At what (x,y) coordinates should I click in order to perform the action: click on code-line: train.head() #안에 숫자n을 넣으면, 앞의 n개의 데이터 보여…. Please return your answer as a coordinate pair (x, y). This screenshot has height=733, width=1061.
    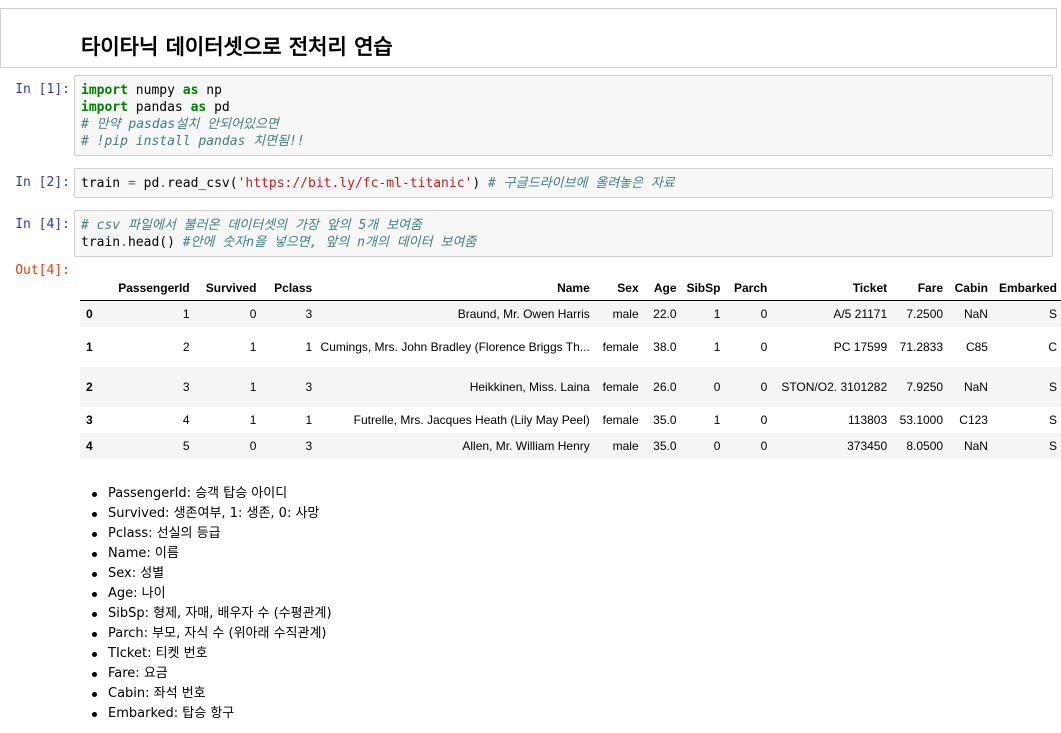
    Looking at the image, I should click on (566, 242).